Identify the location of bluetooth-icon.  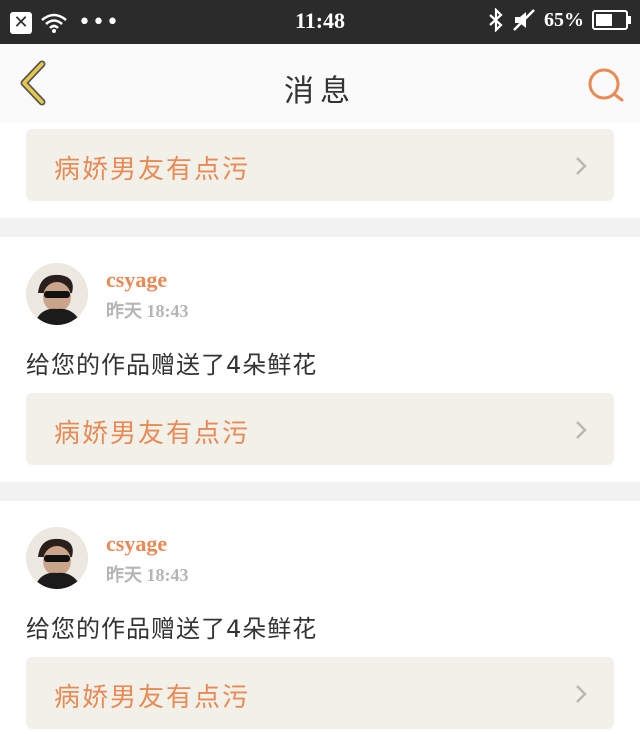
(496, 20).